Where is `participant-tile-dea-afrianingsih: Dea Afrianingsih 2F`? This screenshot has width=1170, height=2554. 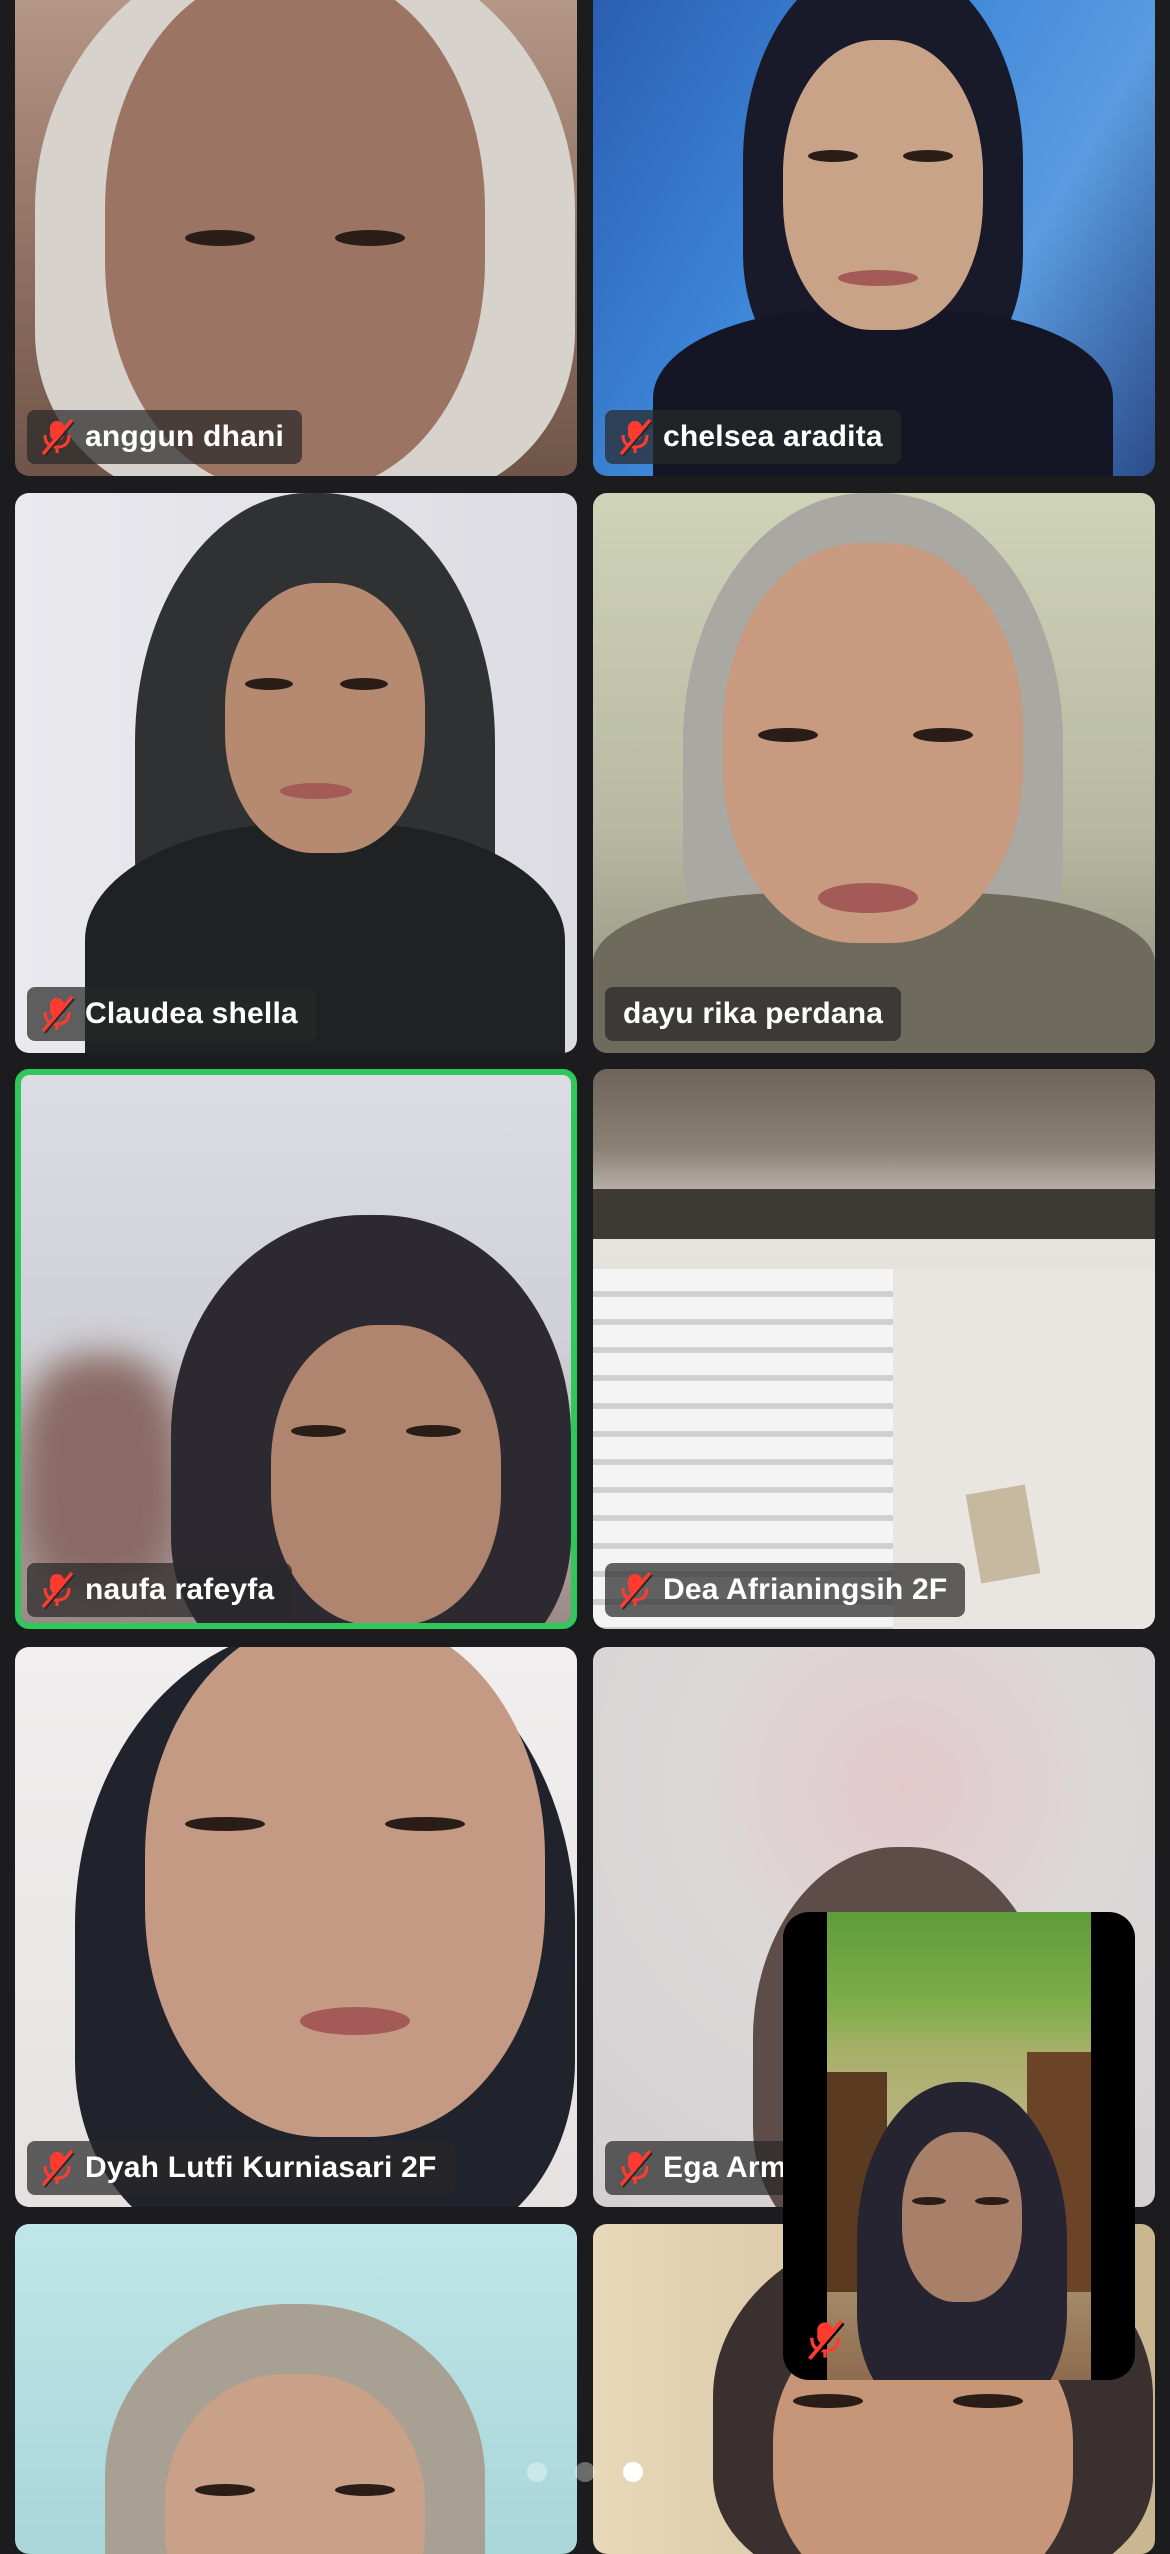 participant-tile-dea-afrianingsih: Dea Afrianingsih 2F is located at coordinates (874, 1349).